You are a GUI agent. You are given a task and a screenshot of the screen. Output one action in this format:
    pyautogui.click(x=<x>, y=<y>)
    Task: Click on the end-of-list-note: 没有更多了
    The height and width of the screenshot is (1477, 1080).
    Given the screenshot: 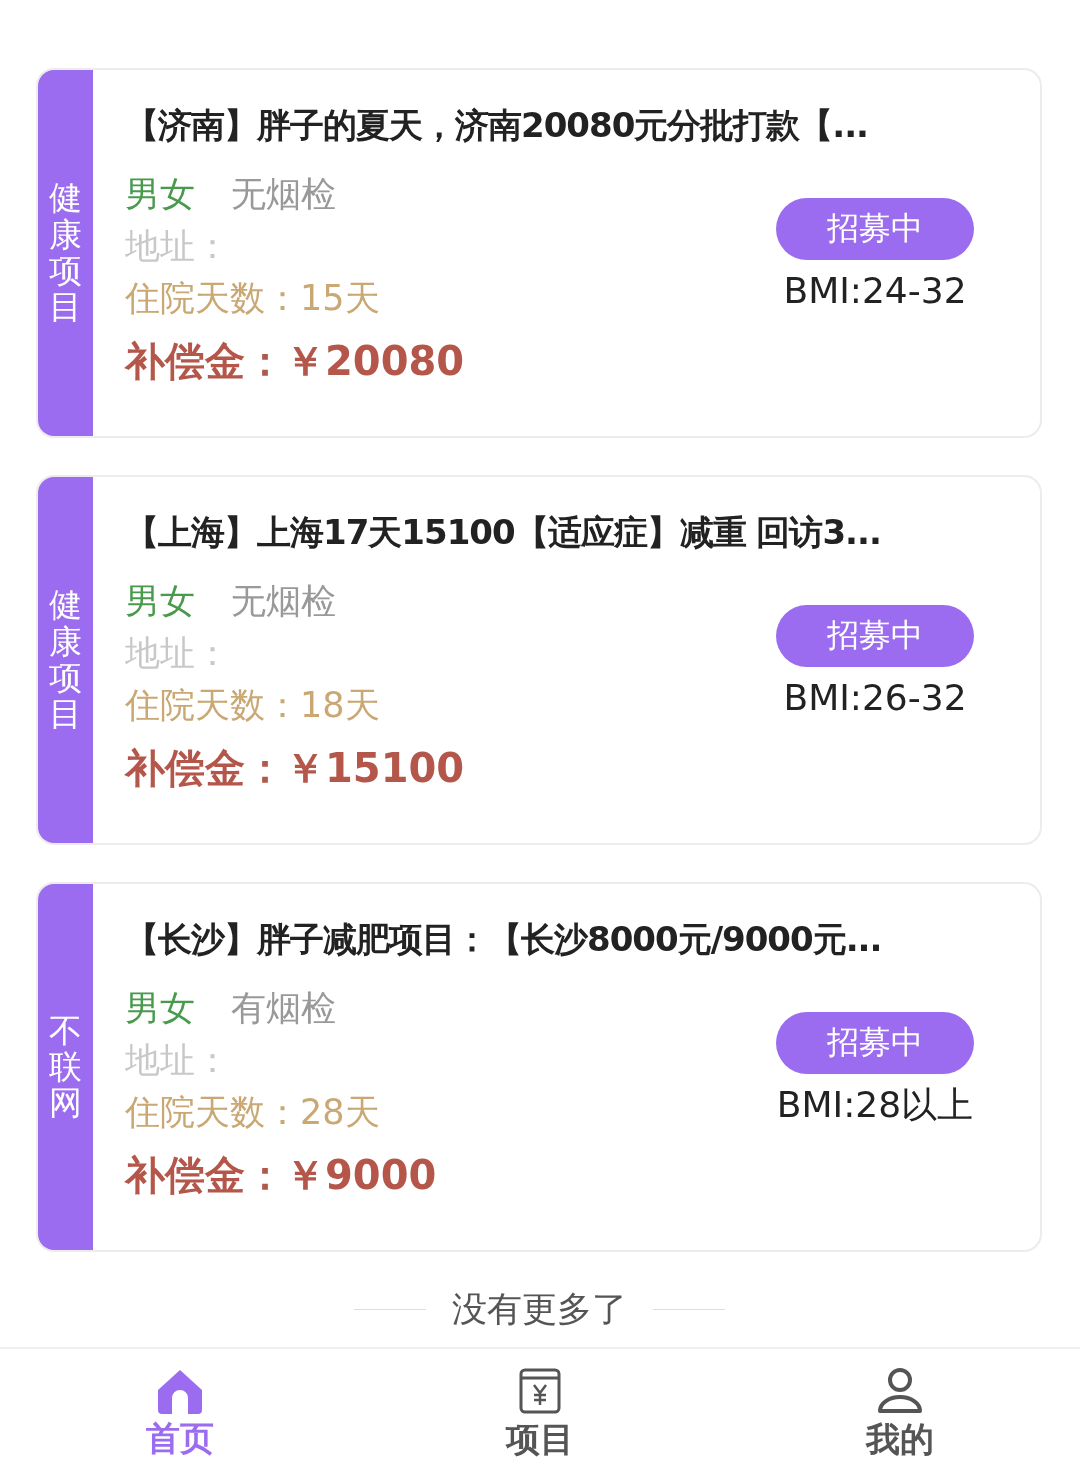 What is the action you would take?
    pyautogui.click(x=539, y=1309)
    